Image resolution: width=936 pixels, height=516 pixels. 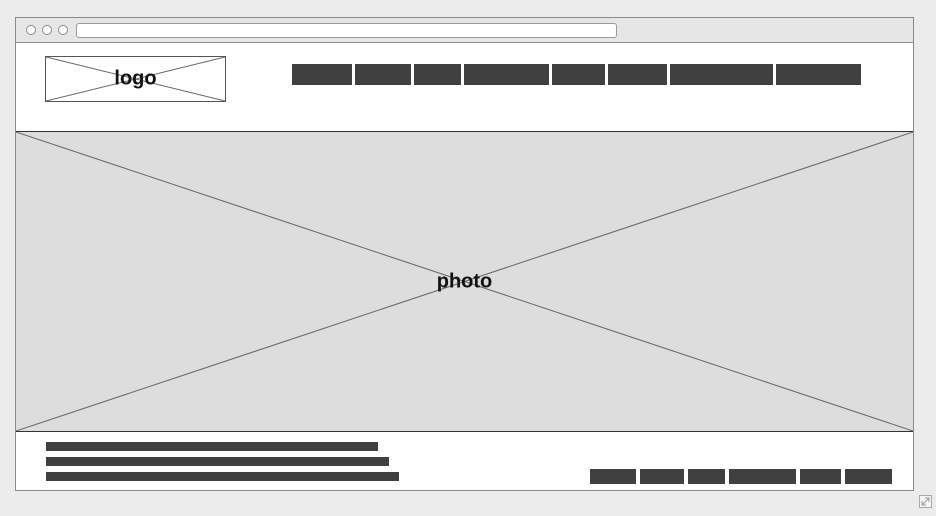 I want to click on browser-titlebar, so click(x=464, y=30).